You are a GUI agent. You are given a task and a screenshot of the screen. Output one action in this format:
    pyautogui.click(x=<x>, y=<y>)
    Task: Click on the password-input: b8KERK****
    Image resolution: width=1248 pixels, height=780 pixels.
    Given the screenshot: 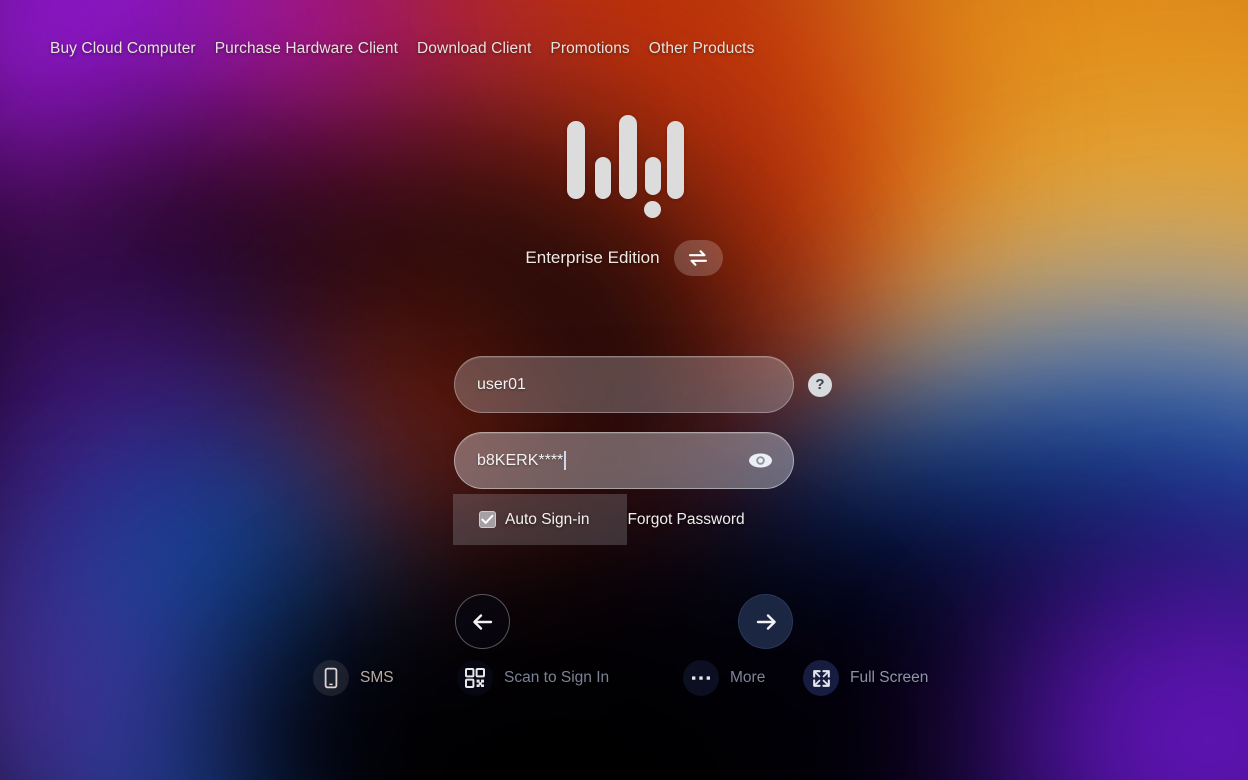 What is the action you would take?
    pyautogui.click(x=624, y=460)
    